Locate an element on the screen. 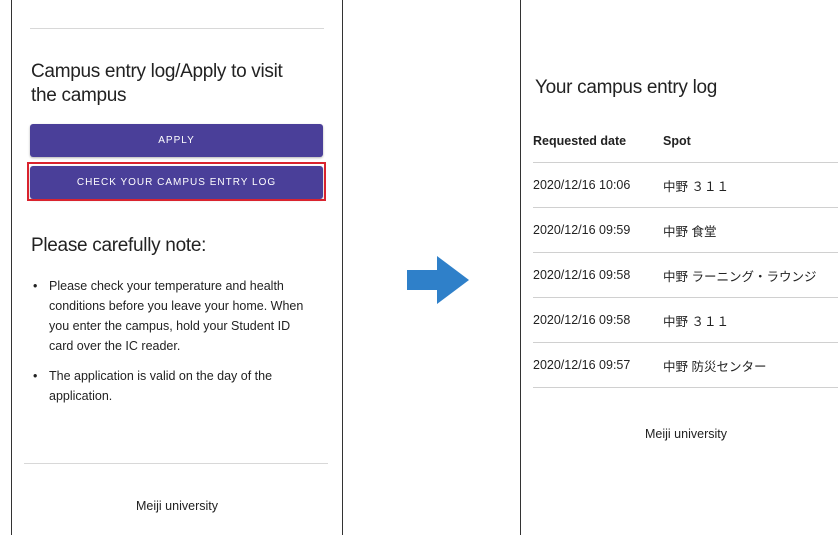 The width and height of the screenshot is (838, 535). table-header-row: Requested date Spot is located at coordinates (685, 141).